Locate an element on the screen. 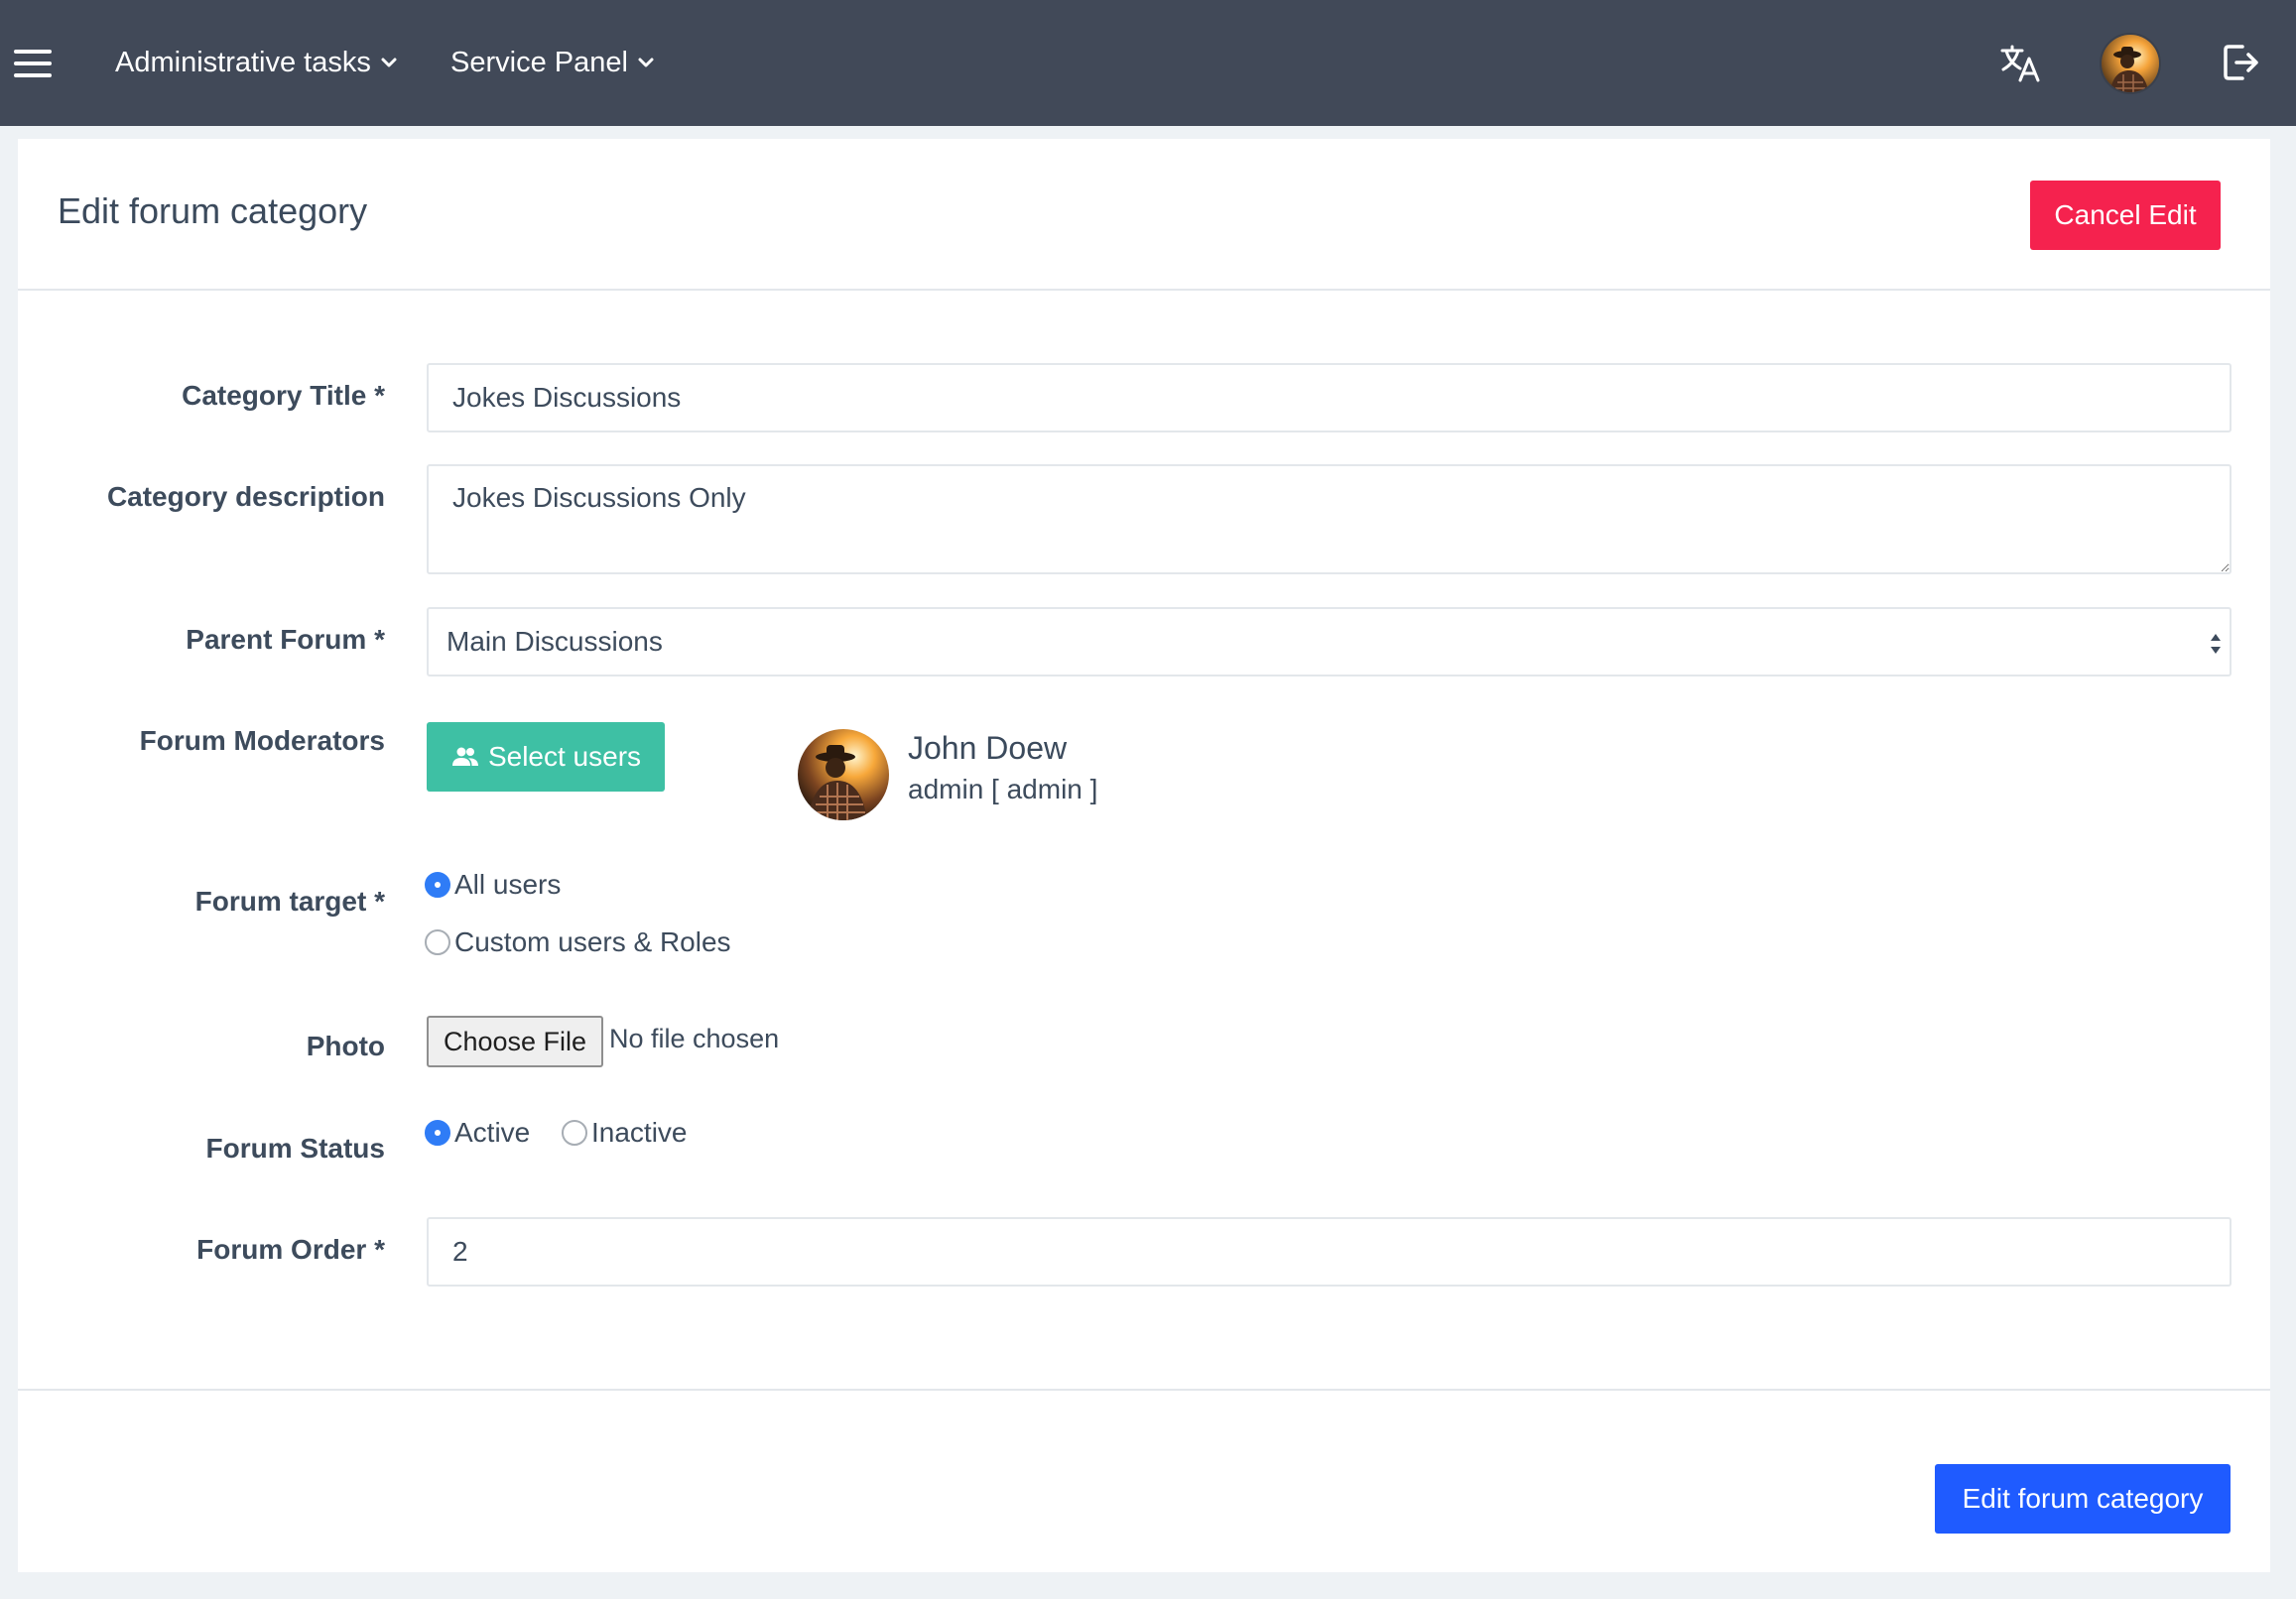  radio-label: All users is located at coordinates (508, 884).